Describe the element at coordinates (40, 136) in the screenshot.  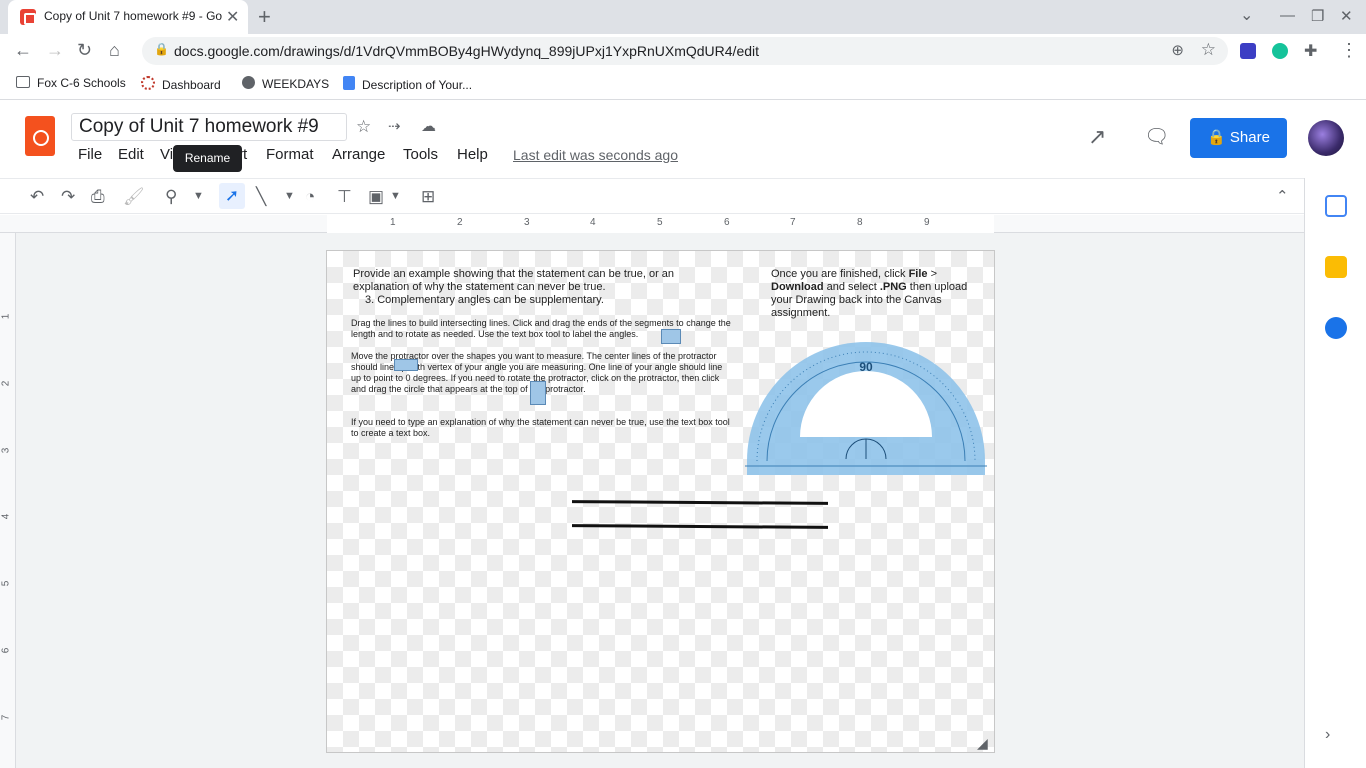
I see `drawings-logo-icon` at that location.